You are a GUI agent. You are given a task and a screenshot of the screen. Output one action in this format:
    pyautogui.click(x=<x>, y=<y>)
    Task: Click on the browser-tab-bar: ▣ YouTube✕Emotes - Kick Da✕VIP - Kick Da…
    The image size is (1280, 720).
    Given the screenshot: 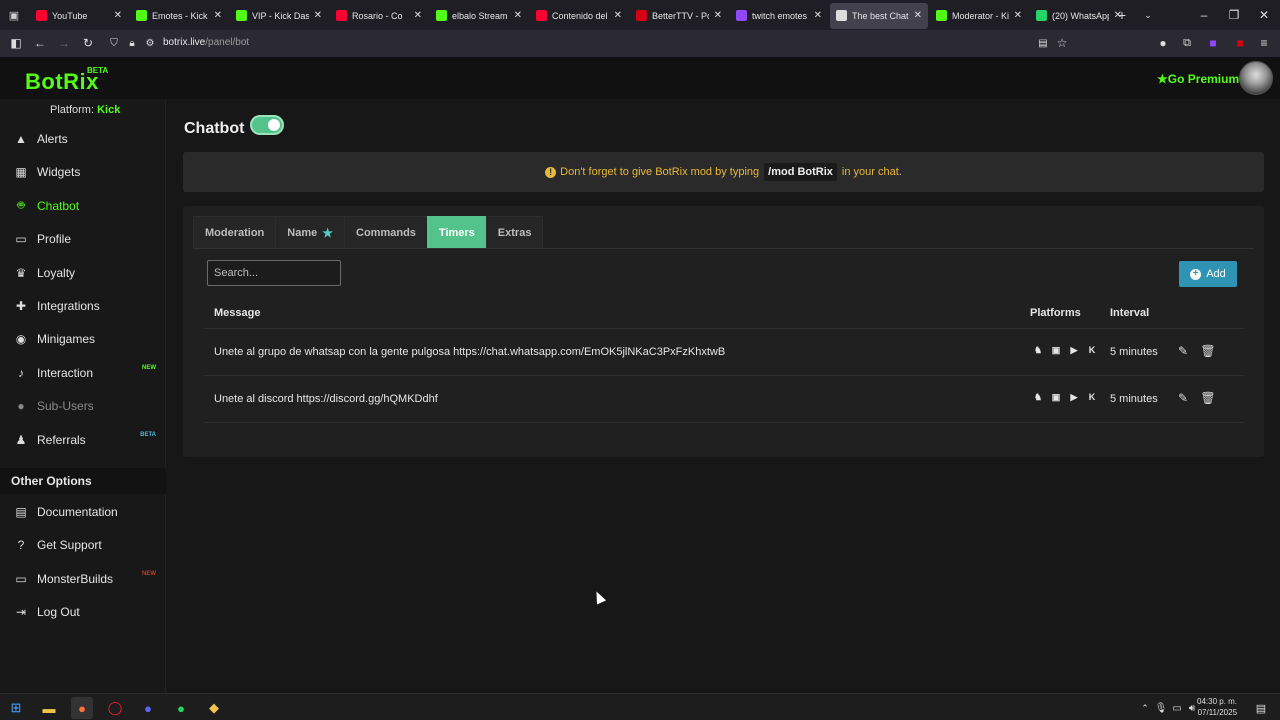 What is the action you would take?
    pyautogui.click(x=640, y=15)
    